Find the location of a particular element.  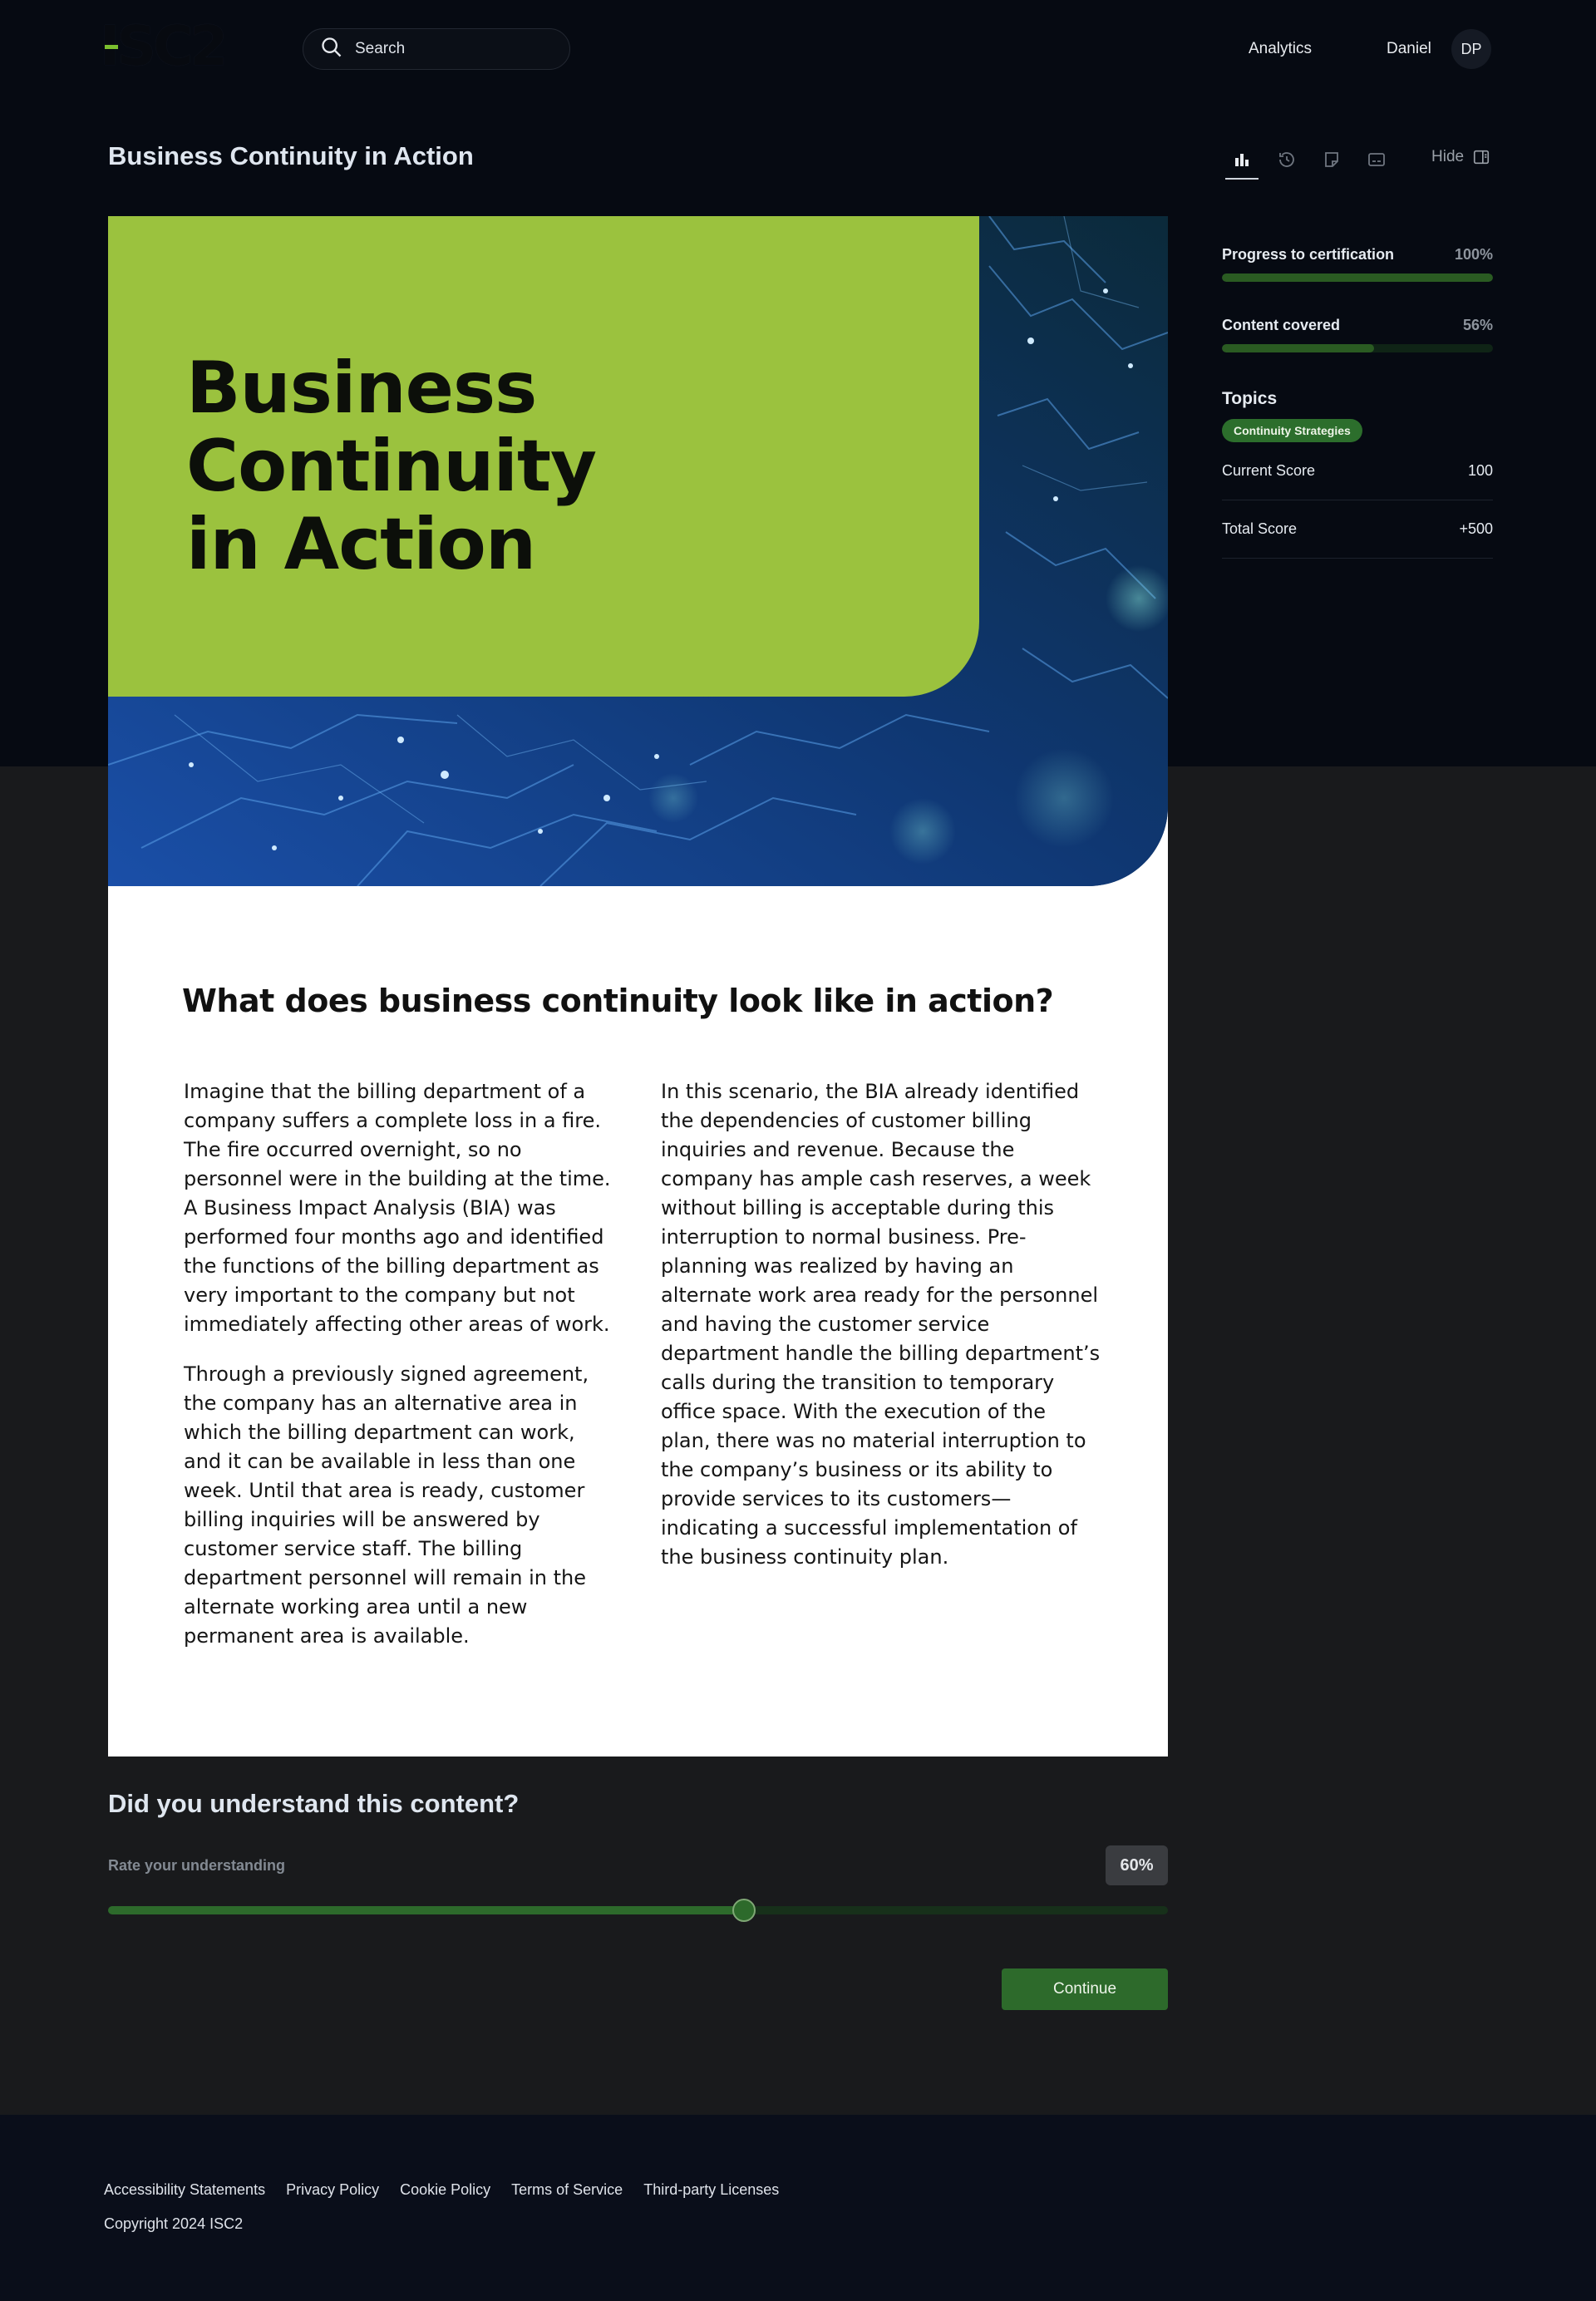

content-bar-fill is located at coordinates (1298, 348).